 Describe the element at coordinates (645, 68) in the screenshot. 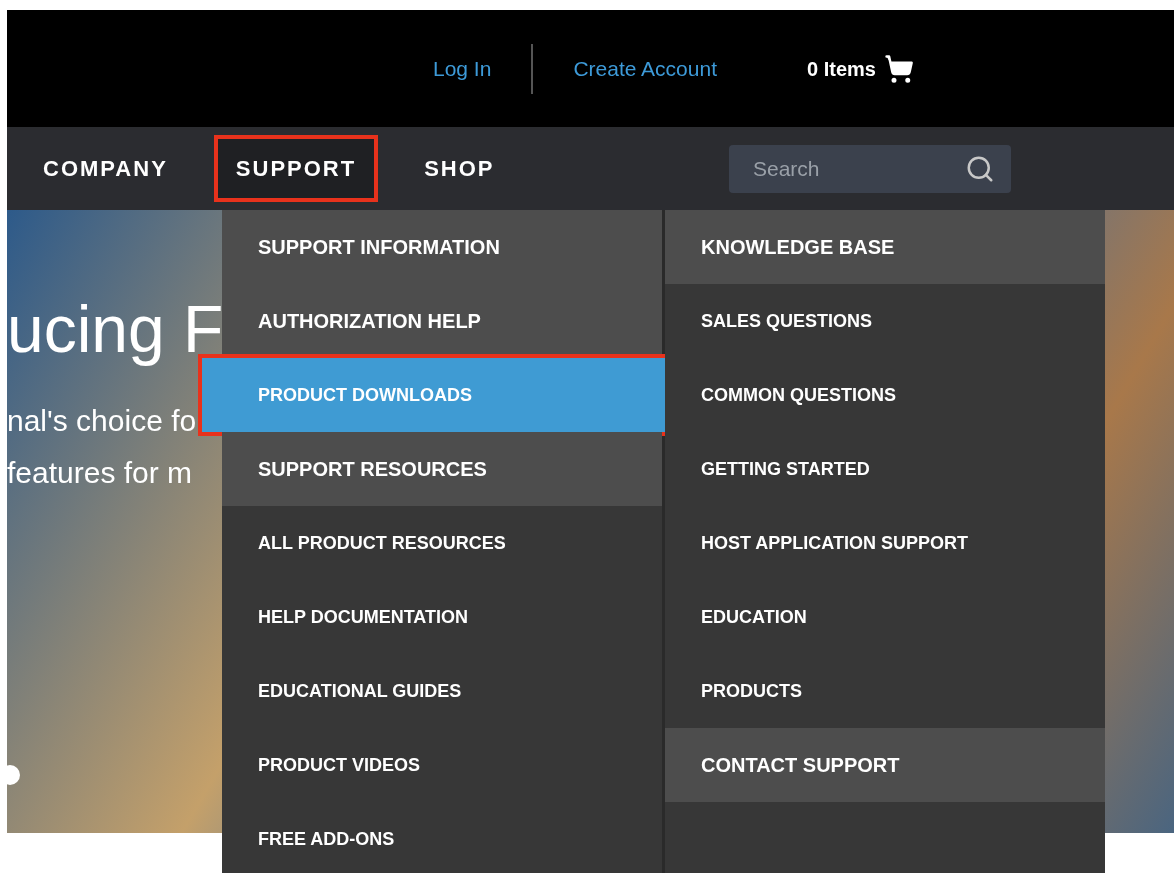

I see `top-link: Create Account` at that location.